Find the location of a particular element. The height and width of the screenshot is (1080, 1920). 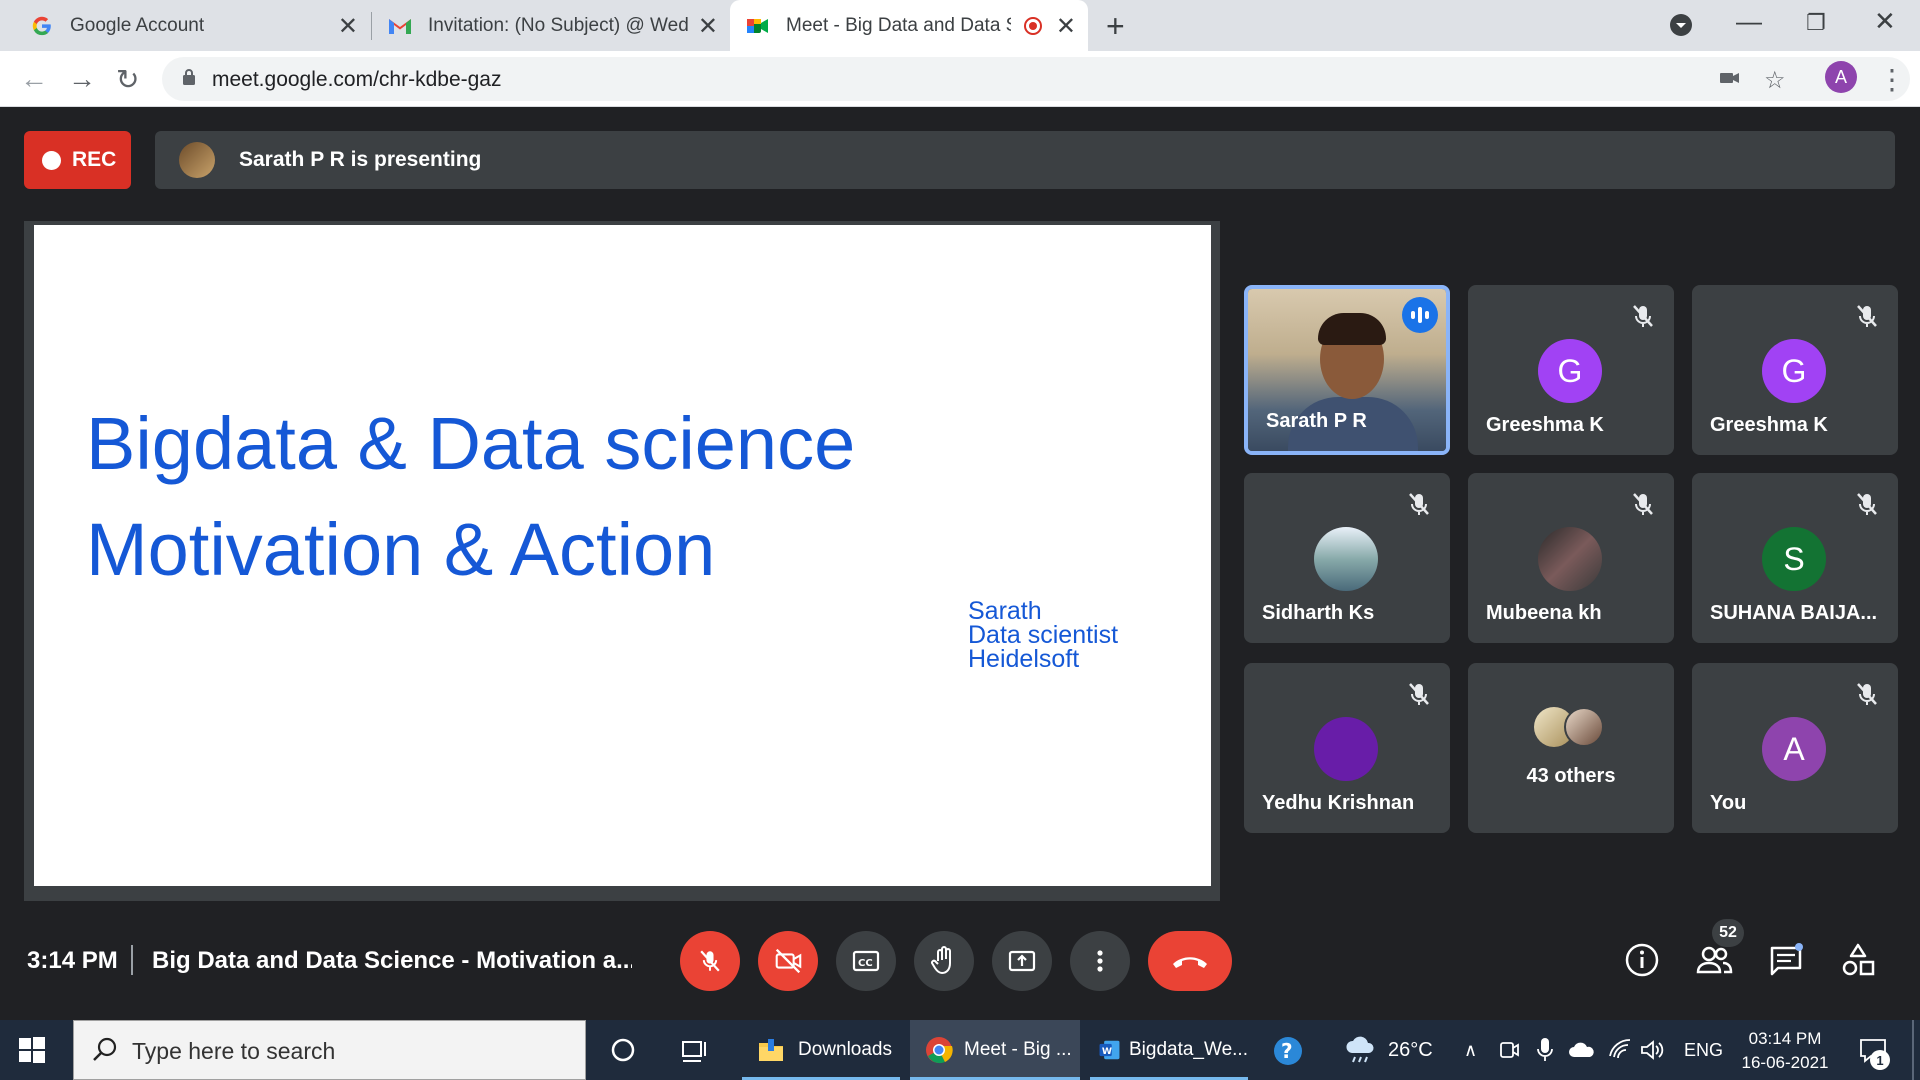

participant-avatar: A is located at coordinates (1794, 749).